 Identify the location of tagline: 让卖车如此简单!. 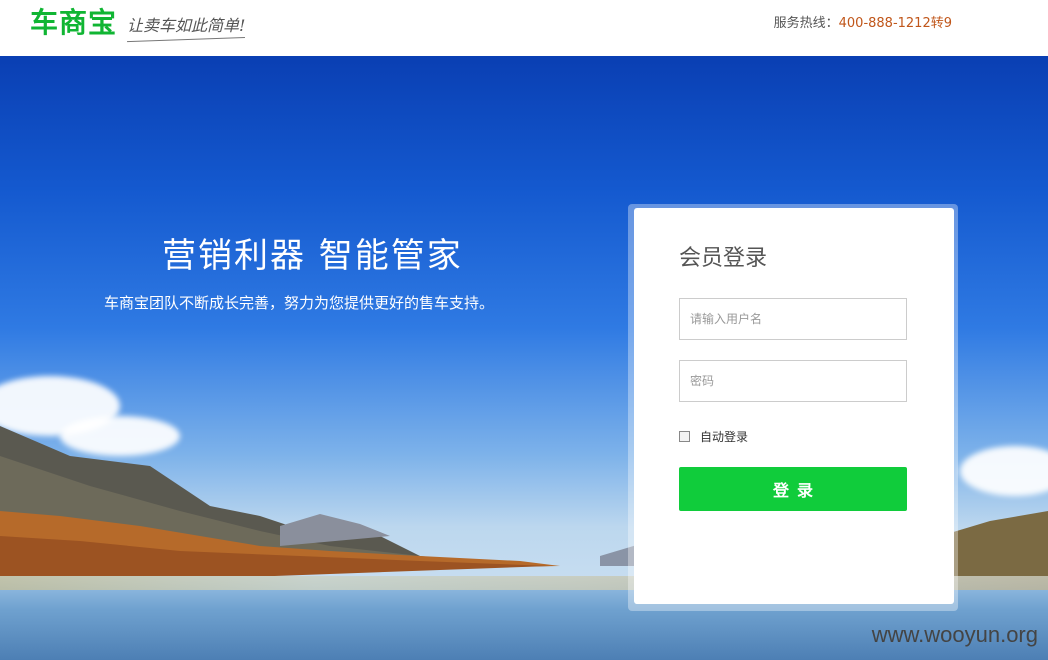
(186, 24).